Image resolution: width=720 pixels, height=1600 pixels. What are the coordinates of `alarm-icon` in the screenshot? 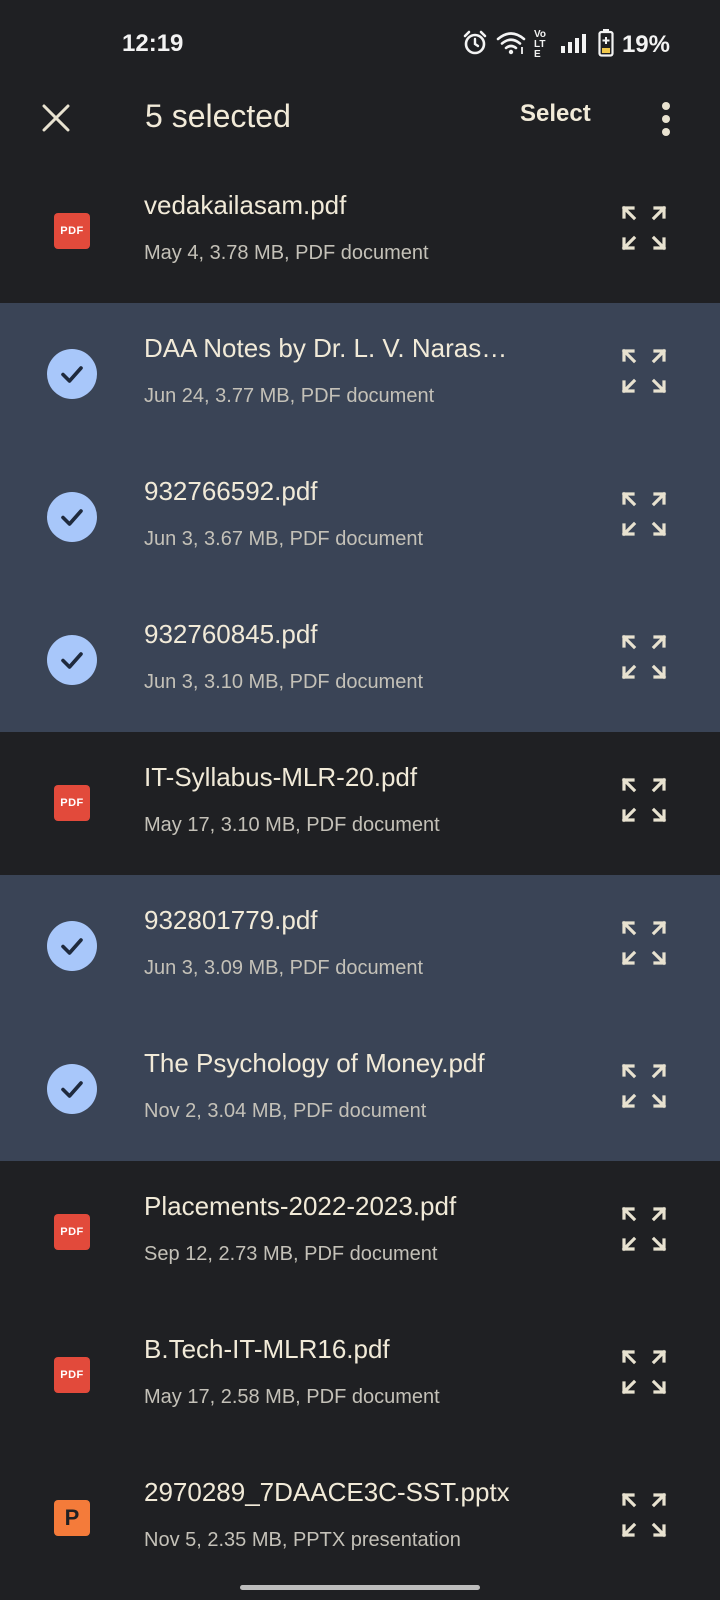 It's located at (475, 45).